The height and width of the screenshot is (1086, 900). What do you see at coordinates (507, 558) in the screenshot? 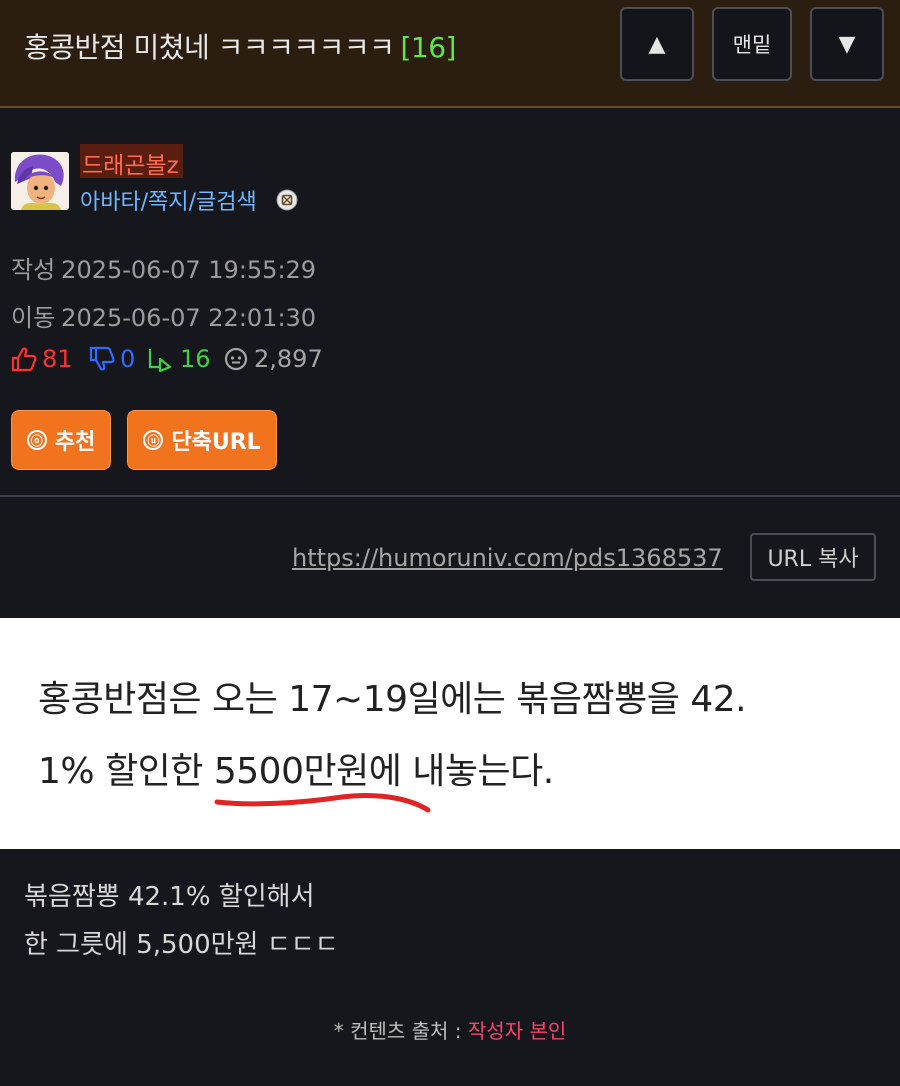
I see `post-url-link: https://humoruniv.com/pds1368537` at bounding box center [507, 558].